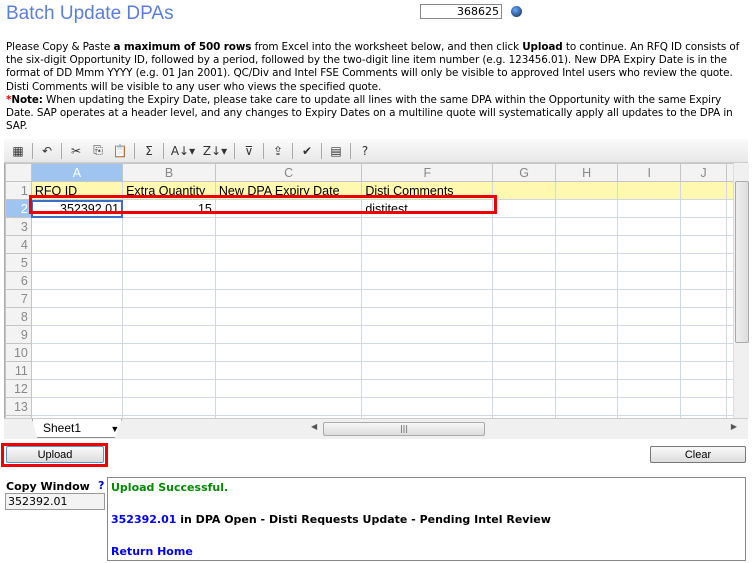  Describe the element at coordinates (649, 172) in the screenshot. I see `column-header: I` at that location.